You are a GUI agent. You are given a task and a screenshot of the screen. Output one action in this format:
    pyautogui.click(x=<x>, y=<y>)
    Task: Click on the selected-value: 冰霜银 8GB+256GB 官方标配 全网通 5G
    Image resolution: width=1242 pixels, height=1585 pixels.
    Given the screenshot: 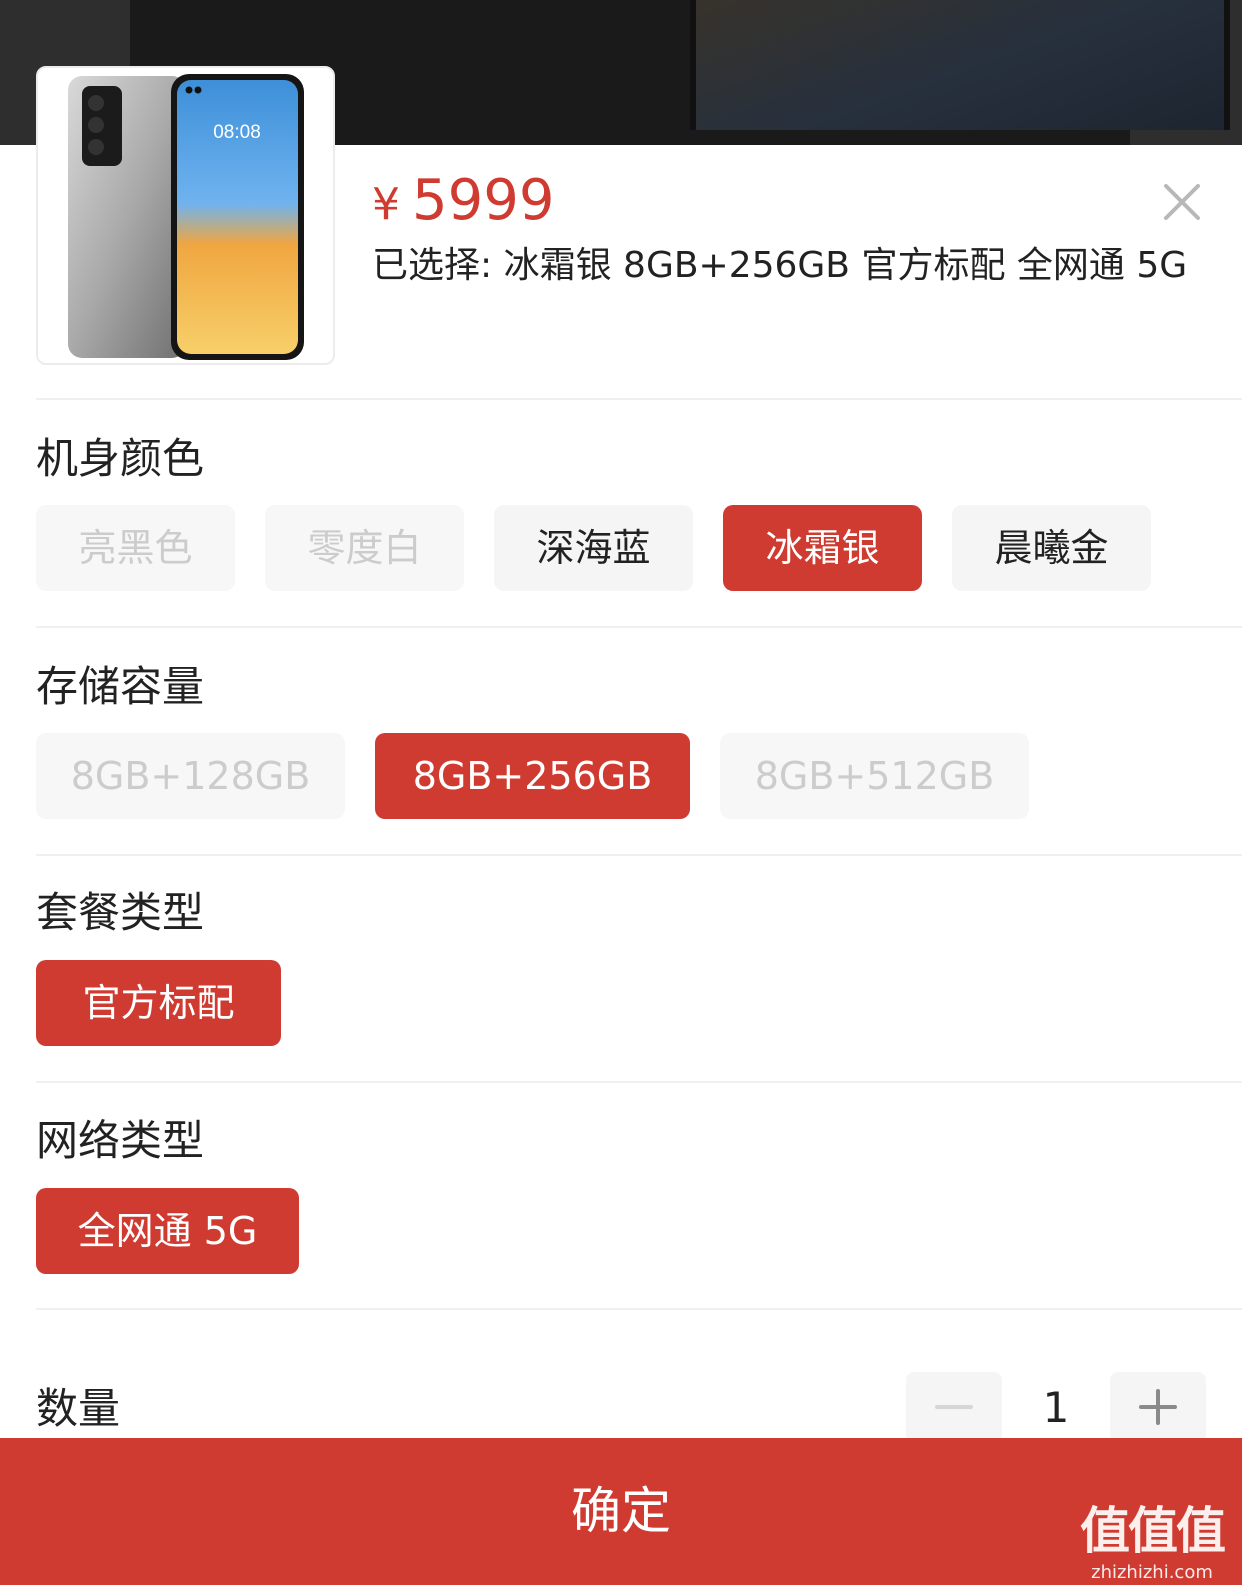 What is the action you would take?
    pyautogui.click(x=845, y=265)
    